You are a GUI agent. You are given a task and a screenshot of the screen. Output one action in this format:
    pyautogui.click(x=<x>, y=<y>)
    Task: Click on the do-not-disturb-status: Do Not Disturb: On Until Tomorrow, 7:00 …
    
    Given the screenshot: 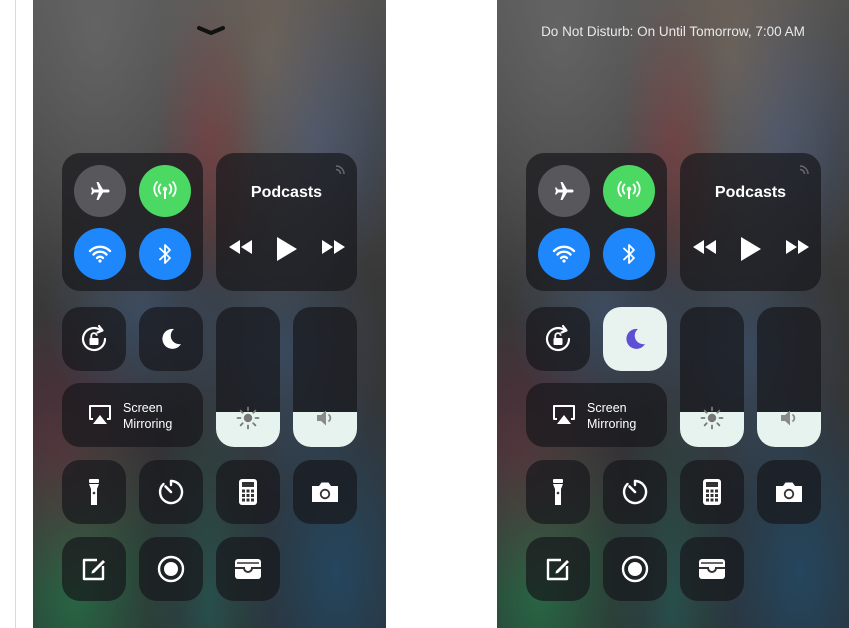 What is the action you would take?
    pyautogui.click(x=673, y=31)
    